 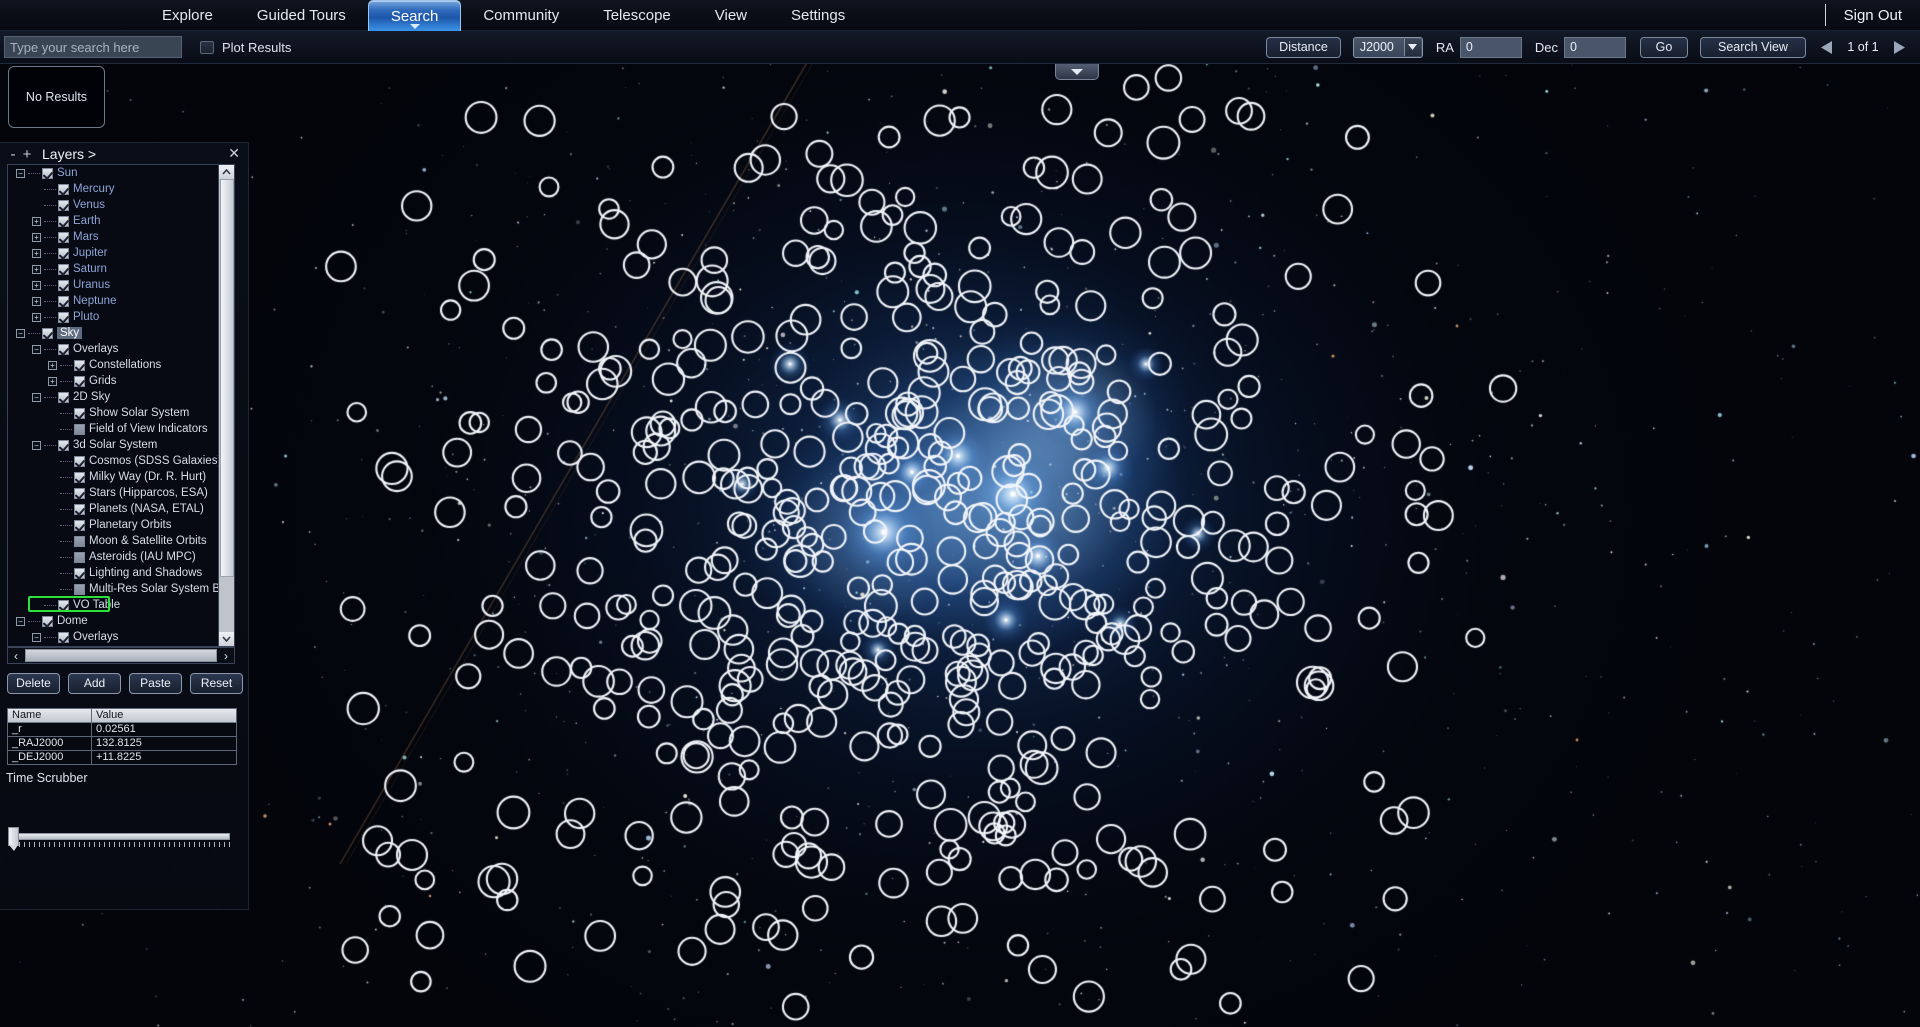 I want to click on table-row: _RAJ2000 132.8125, so click(x=122, y=744).